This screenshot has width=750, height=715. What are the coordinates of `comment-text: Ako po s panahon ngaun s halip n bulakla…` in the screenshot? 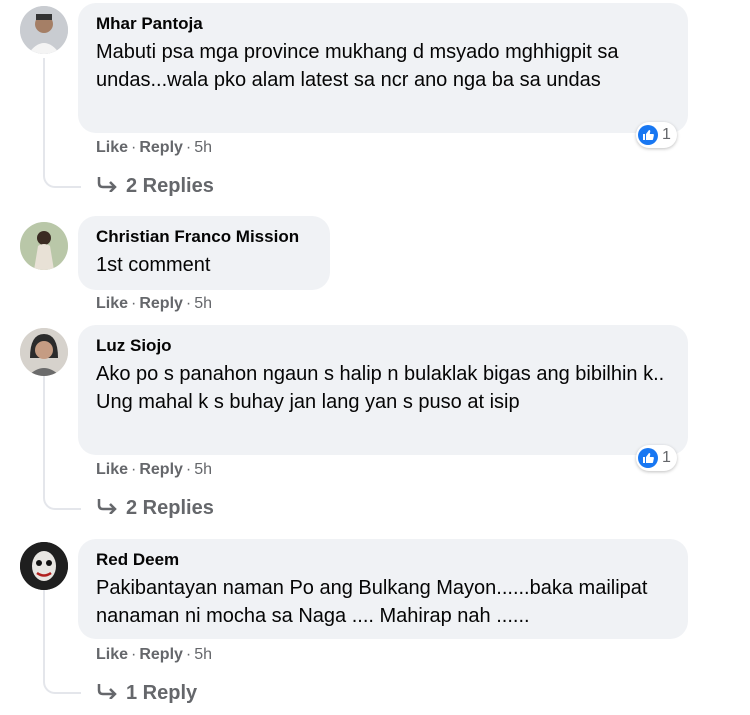 It's located at (380, 388).